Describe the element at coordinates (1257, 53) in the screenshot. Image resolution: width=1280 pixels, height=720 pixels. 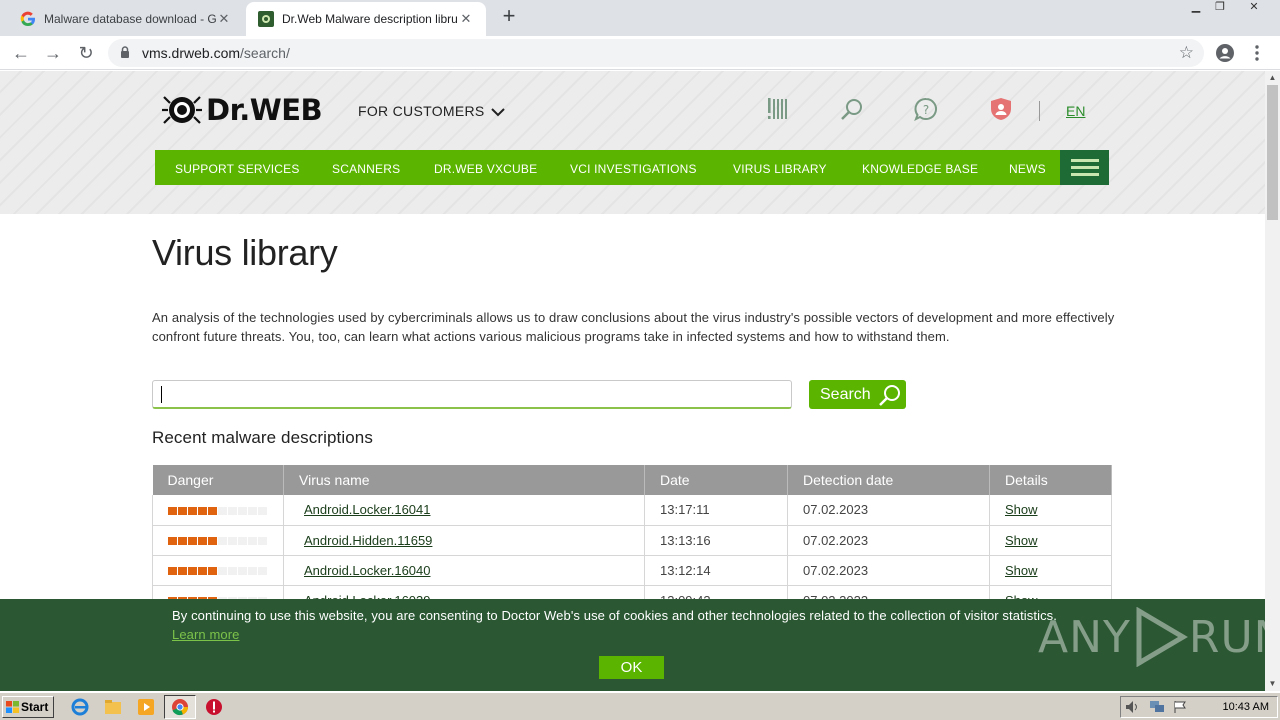
I see `menu-kebab-icon` at that location.